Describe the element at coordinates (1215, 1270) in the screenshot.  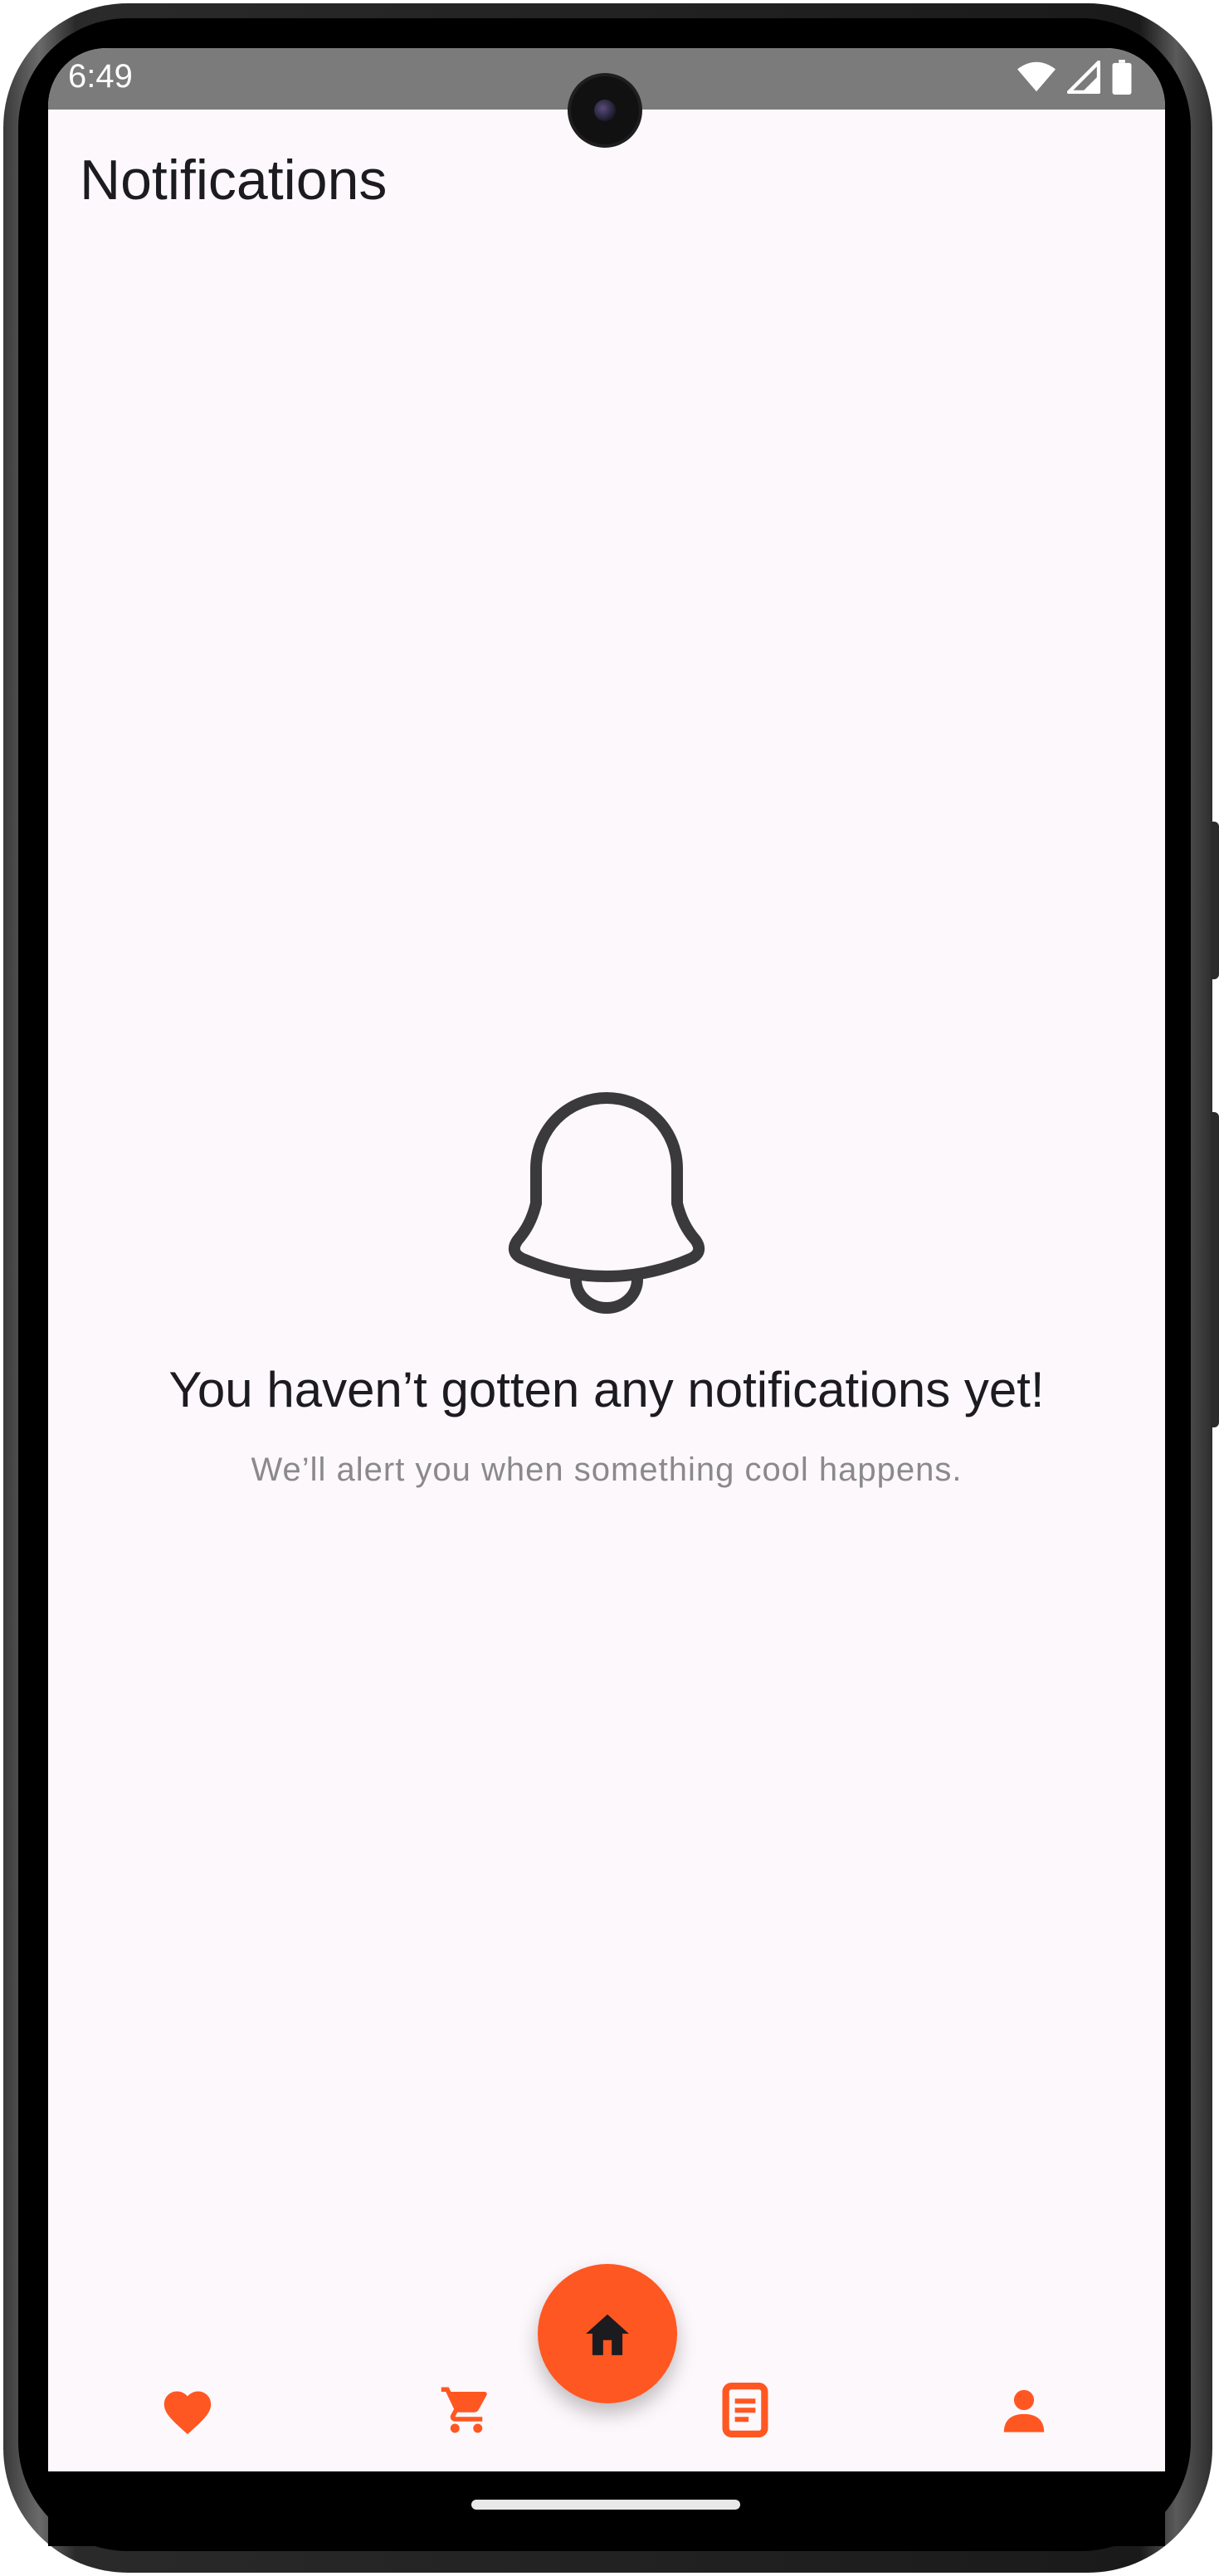
I see `power-button` at that location.